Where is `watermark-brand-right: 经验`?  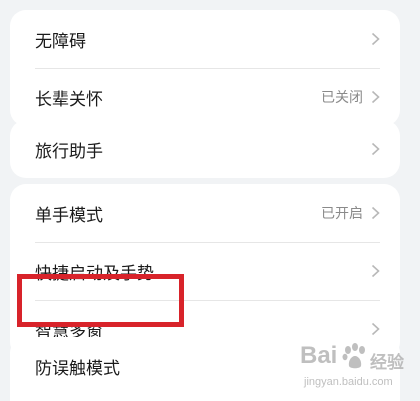
watermark-brand-right: 经验 is located at coordinates (387, 363).